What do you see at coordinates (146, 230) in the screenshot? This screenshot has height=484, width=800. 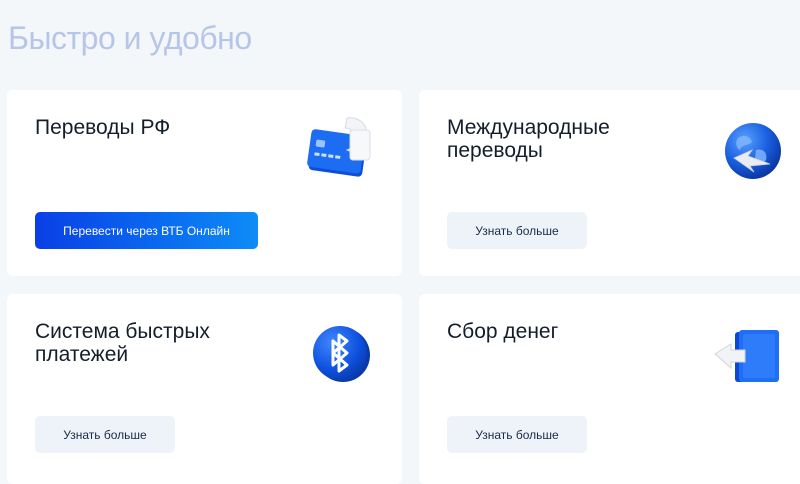 I see `transfer-via-vtb-online-button: Перевести через ВТБ Онлайн` at bounding box center [146, 230].